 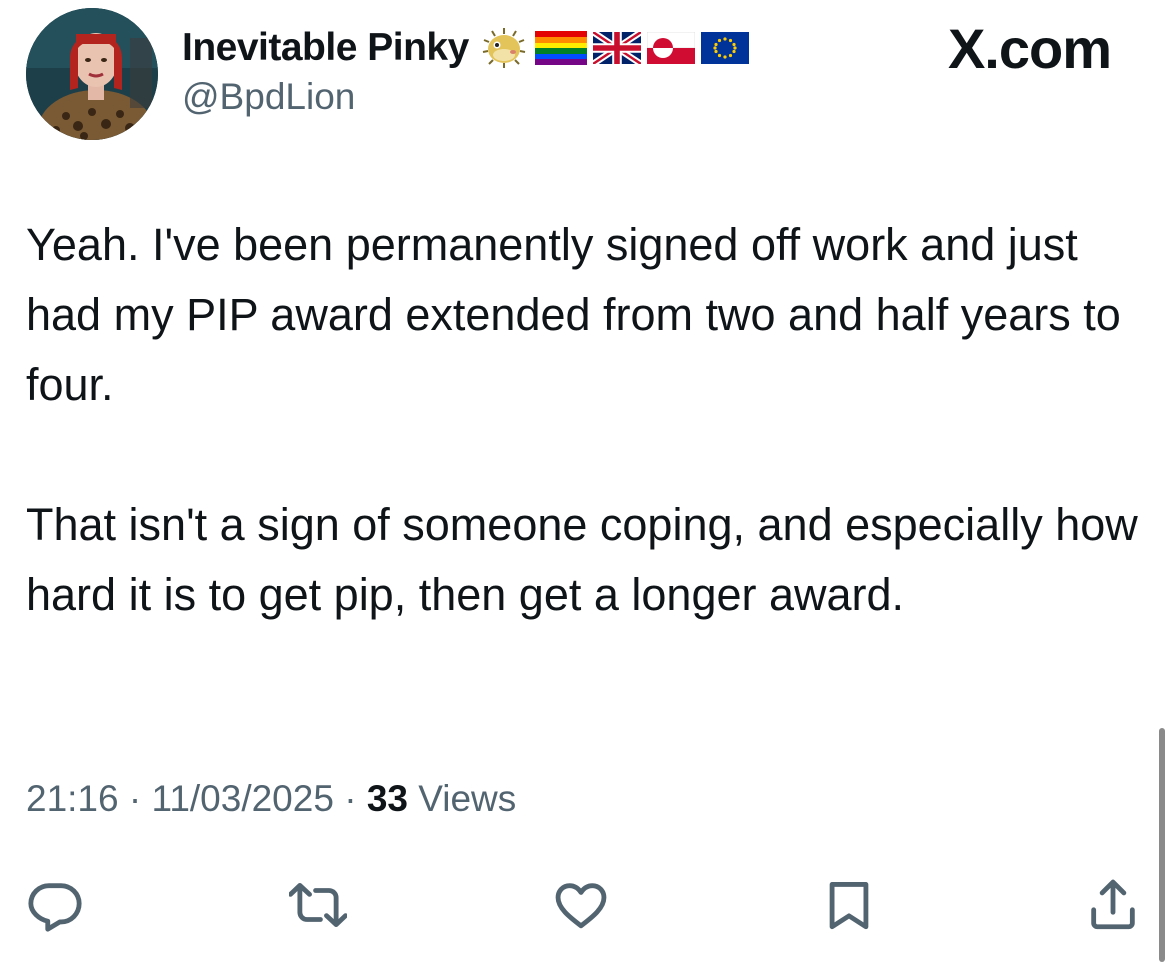 I want to click on like-button, so click(x=581, y=905).